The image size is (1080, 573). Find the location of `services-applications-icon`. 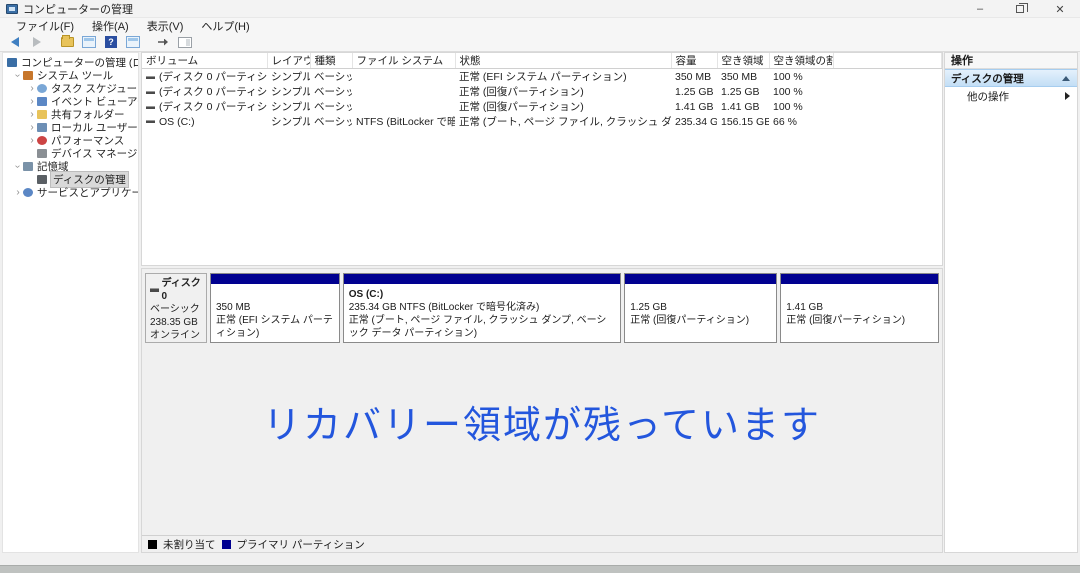

services-applications-icon is located at coordinates (28, 192).